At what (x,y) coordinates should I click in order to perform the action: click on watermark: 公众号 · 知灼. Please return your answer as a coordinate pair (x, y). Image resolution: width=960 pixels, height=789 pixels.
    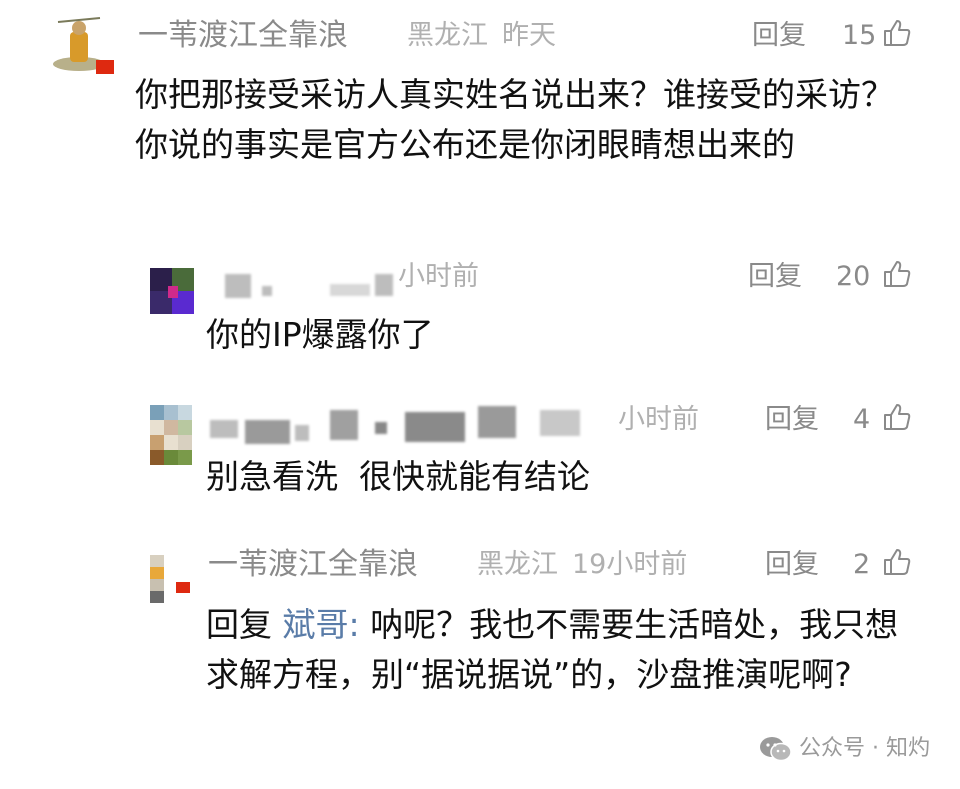
    Looking at the image, I should click on (844, 749).